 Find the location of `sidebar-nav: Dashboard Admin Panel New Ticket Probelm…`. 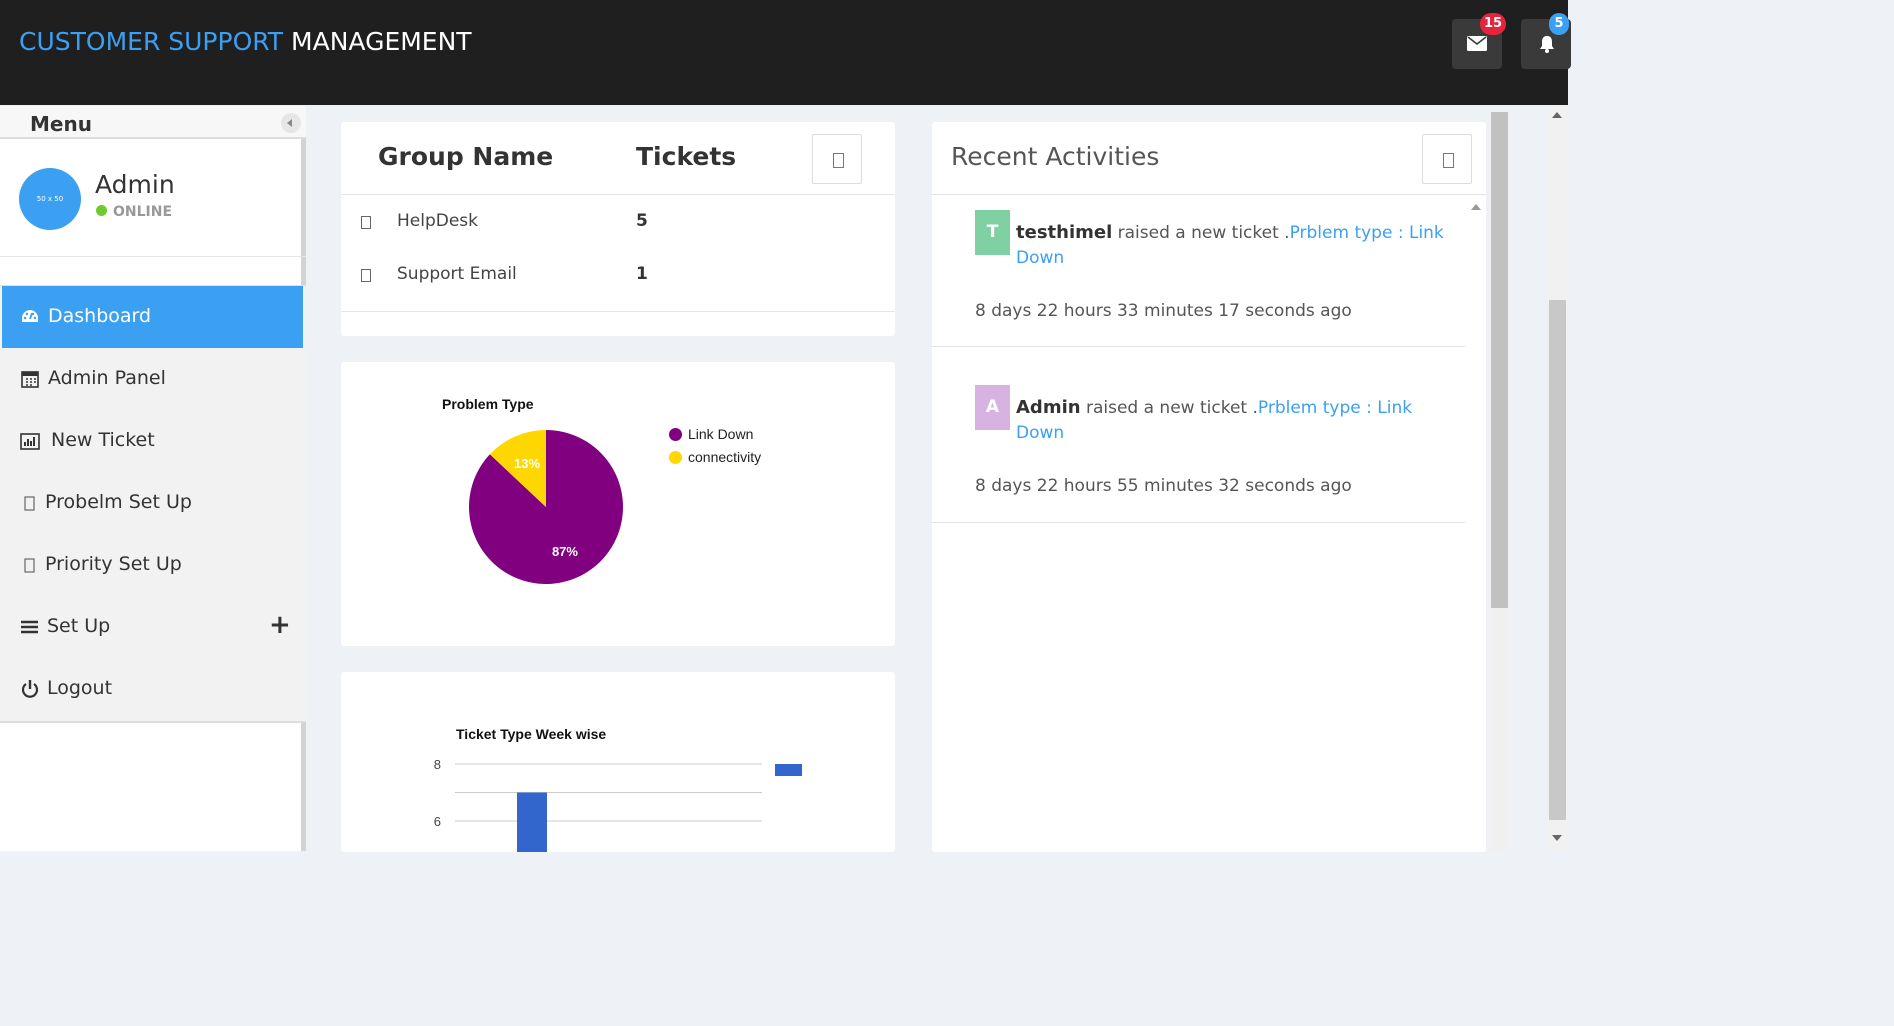

sidebar-nav: Dashboard Admin Panel New Ticket Probelm… is located at coordinates (153, 504).